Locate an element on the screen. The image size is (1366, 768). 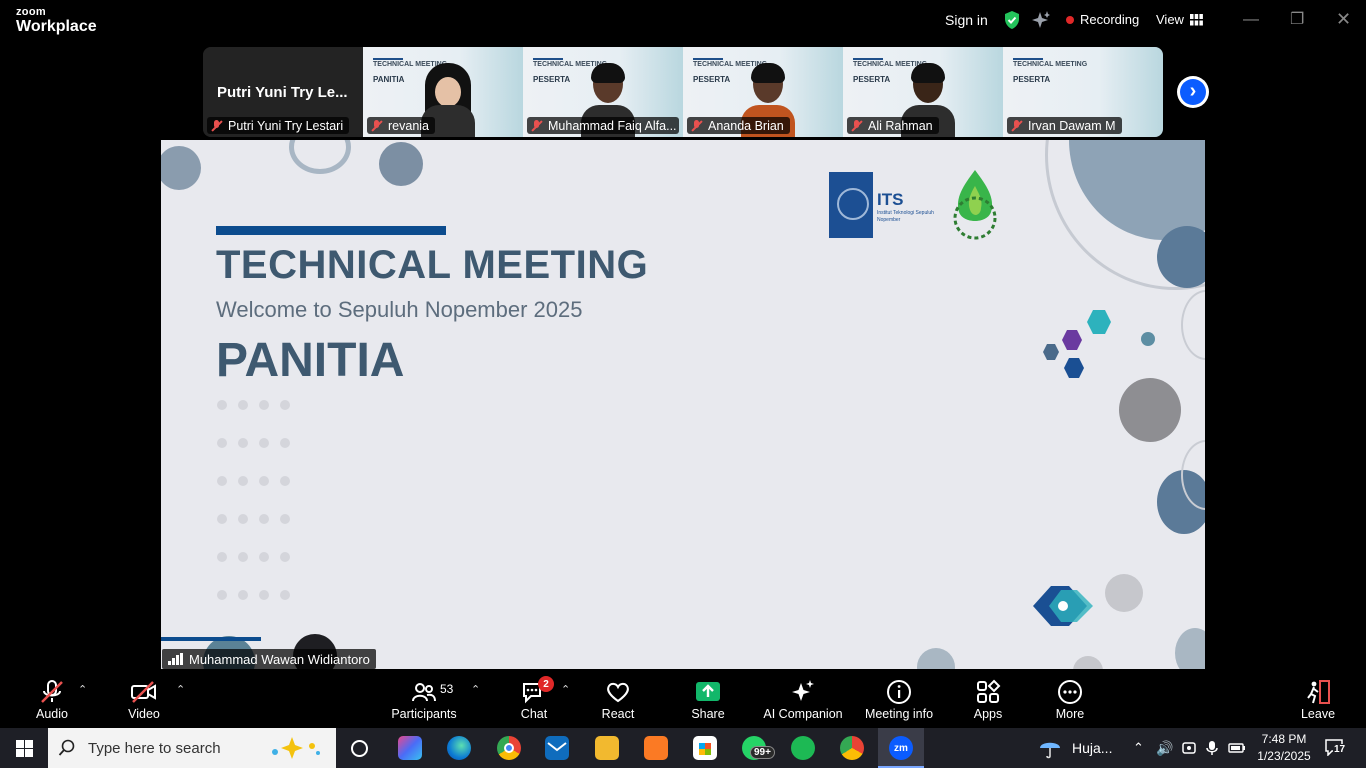
leave-button: Leave is located at coordinates (1318, 698).